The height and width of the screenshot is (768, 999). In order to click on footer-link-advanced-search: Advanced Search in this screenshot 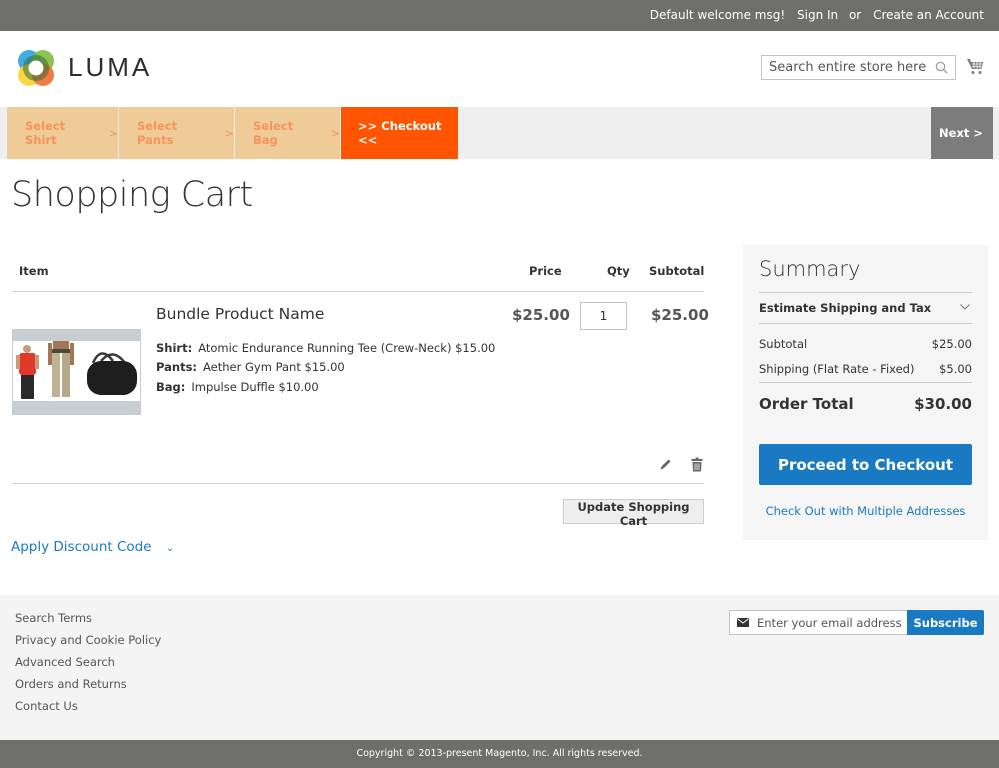, I will do `click(65, 662)`.